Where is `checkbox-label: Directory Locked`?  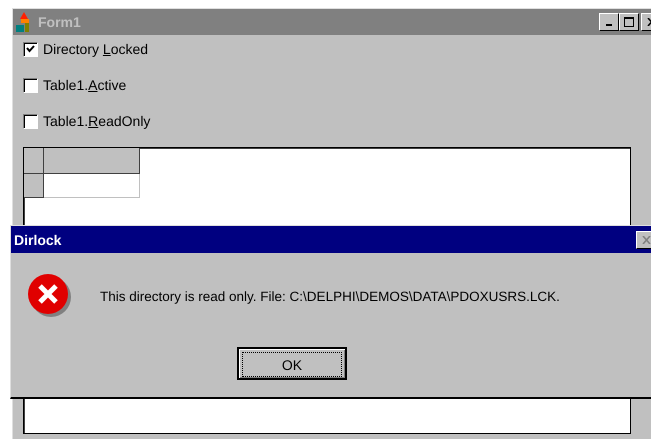 checkbox-label: Directory Locked is located at coordinates (95, 49).